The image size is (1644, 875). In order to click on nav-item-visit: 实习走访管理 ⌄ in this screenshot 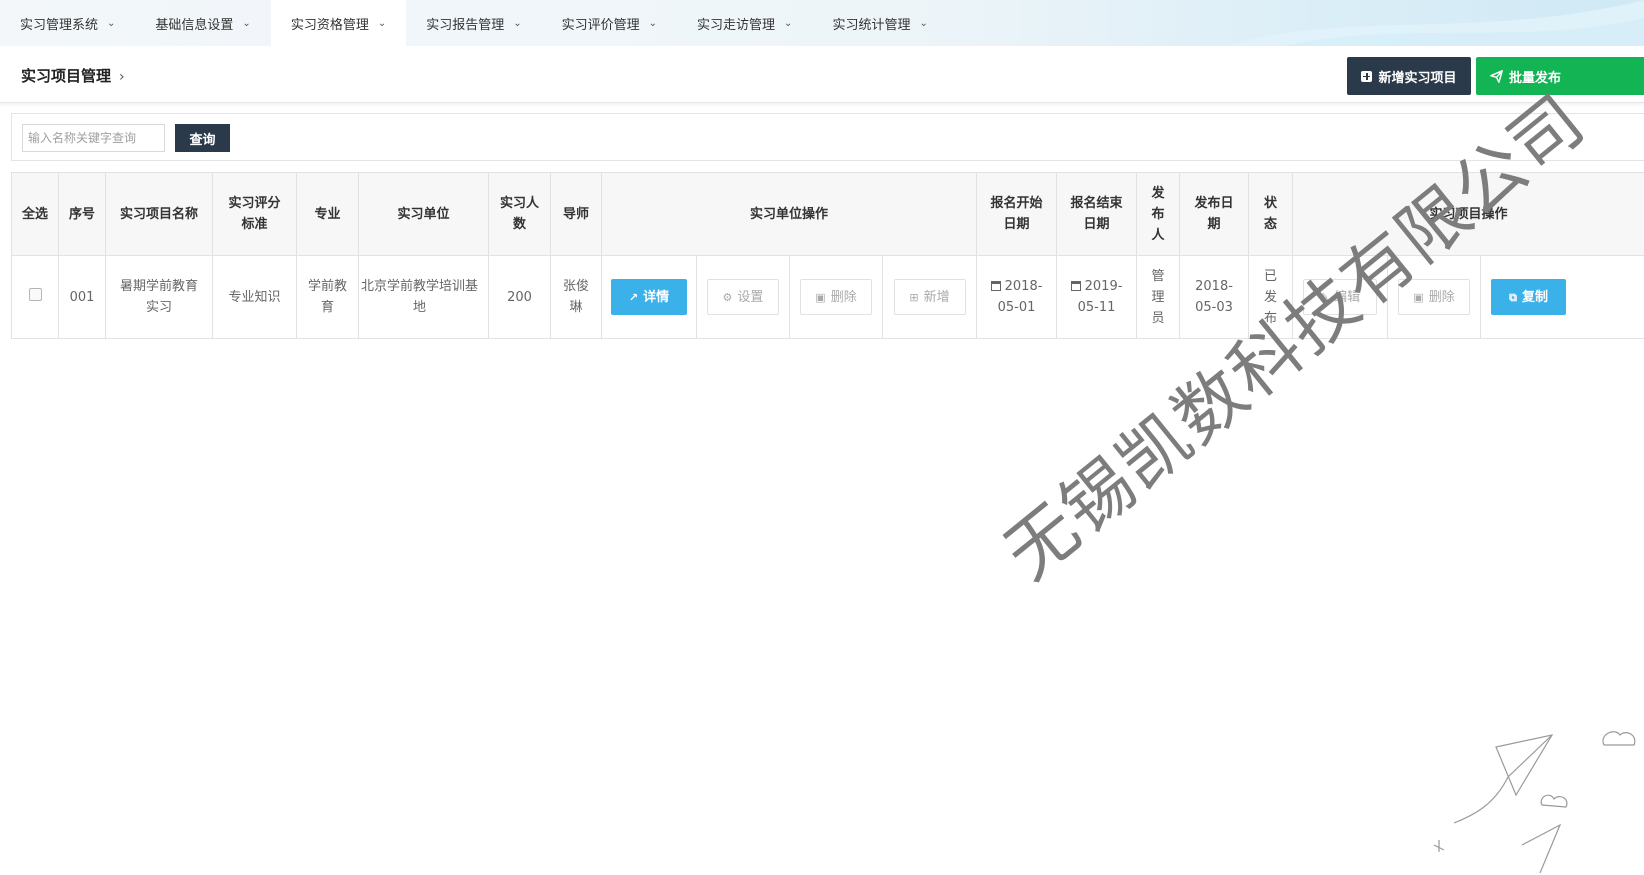, I will do `click(744, 23)`.